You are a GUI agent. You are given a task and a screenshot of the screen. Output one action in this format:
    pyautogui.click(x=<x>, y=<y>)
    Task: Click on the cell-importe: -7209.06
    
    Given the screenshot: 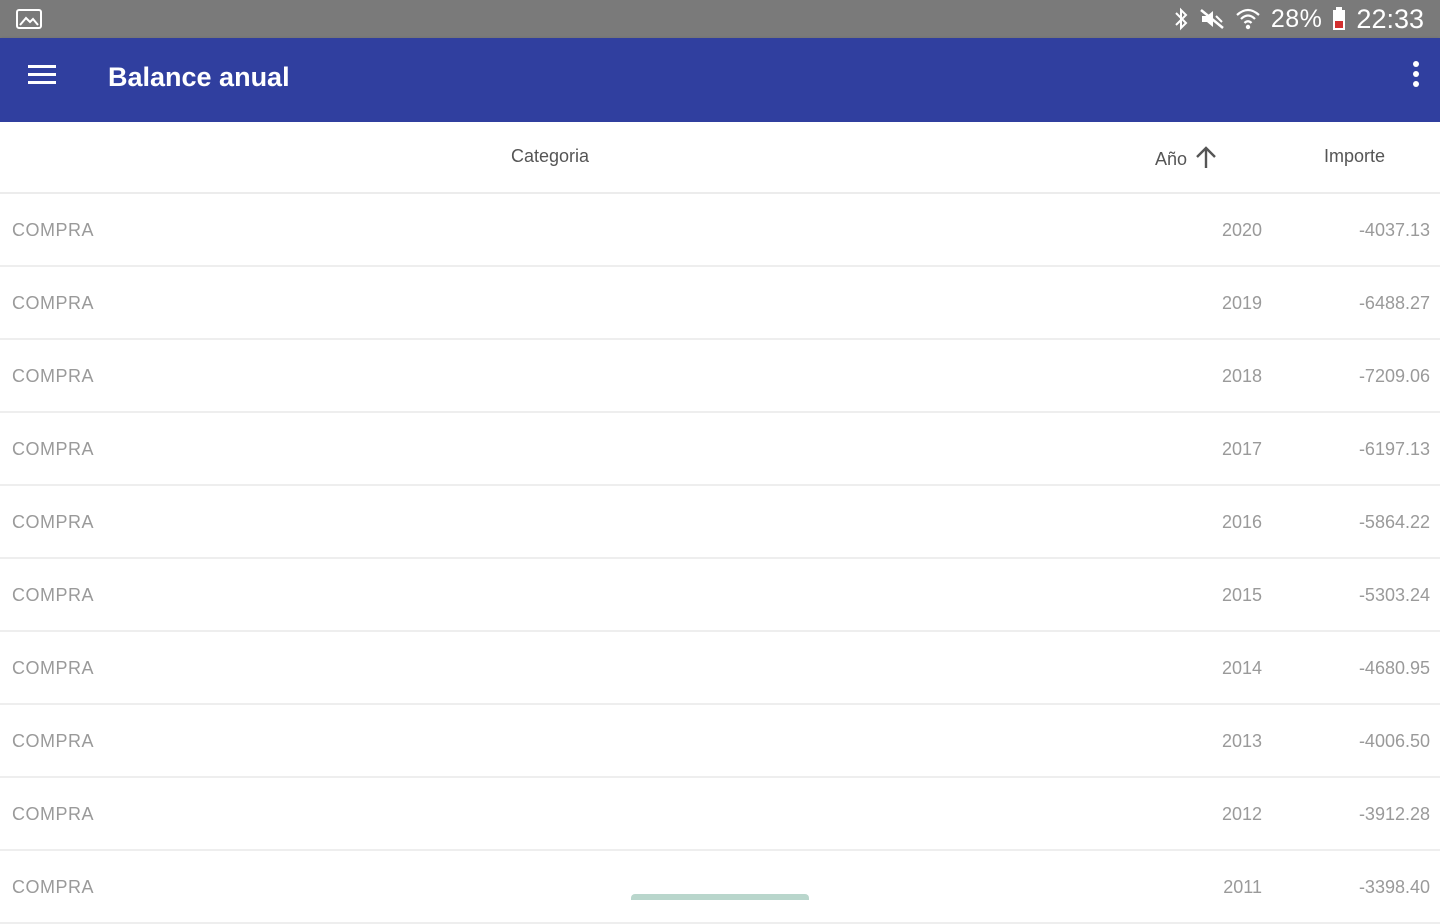 What is the action you would take?
    pyautogui.click(x=1394, y=376)
    